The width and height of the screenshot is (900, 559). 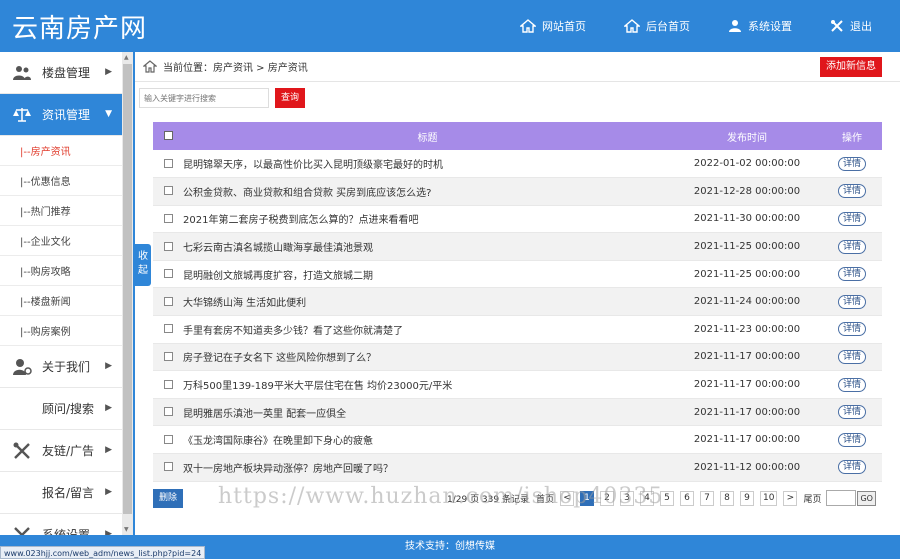 I want to click on pager-page-3: 3, so click(x=627, y=498).